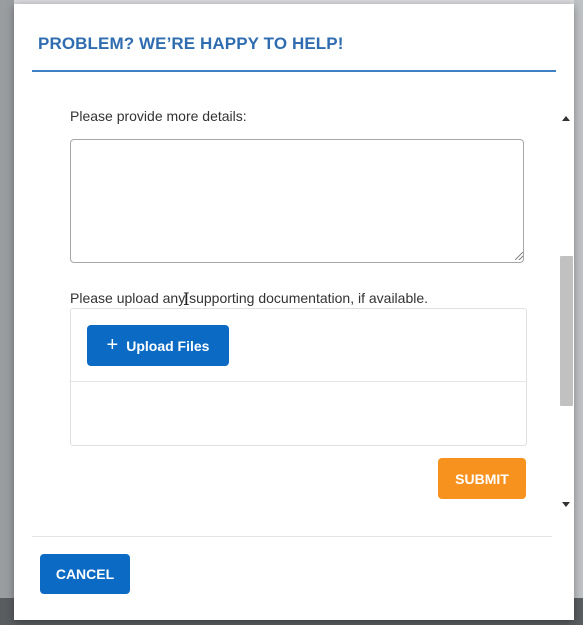 The width and height of the screenshot is (583, 625). What do you see at coordinates (578, 312) in the screenshot?
I see `background-page-right` at bounding box center [578, 312].